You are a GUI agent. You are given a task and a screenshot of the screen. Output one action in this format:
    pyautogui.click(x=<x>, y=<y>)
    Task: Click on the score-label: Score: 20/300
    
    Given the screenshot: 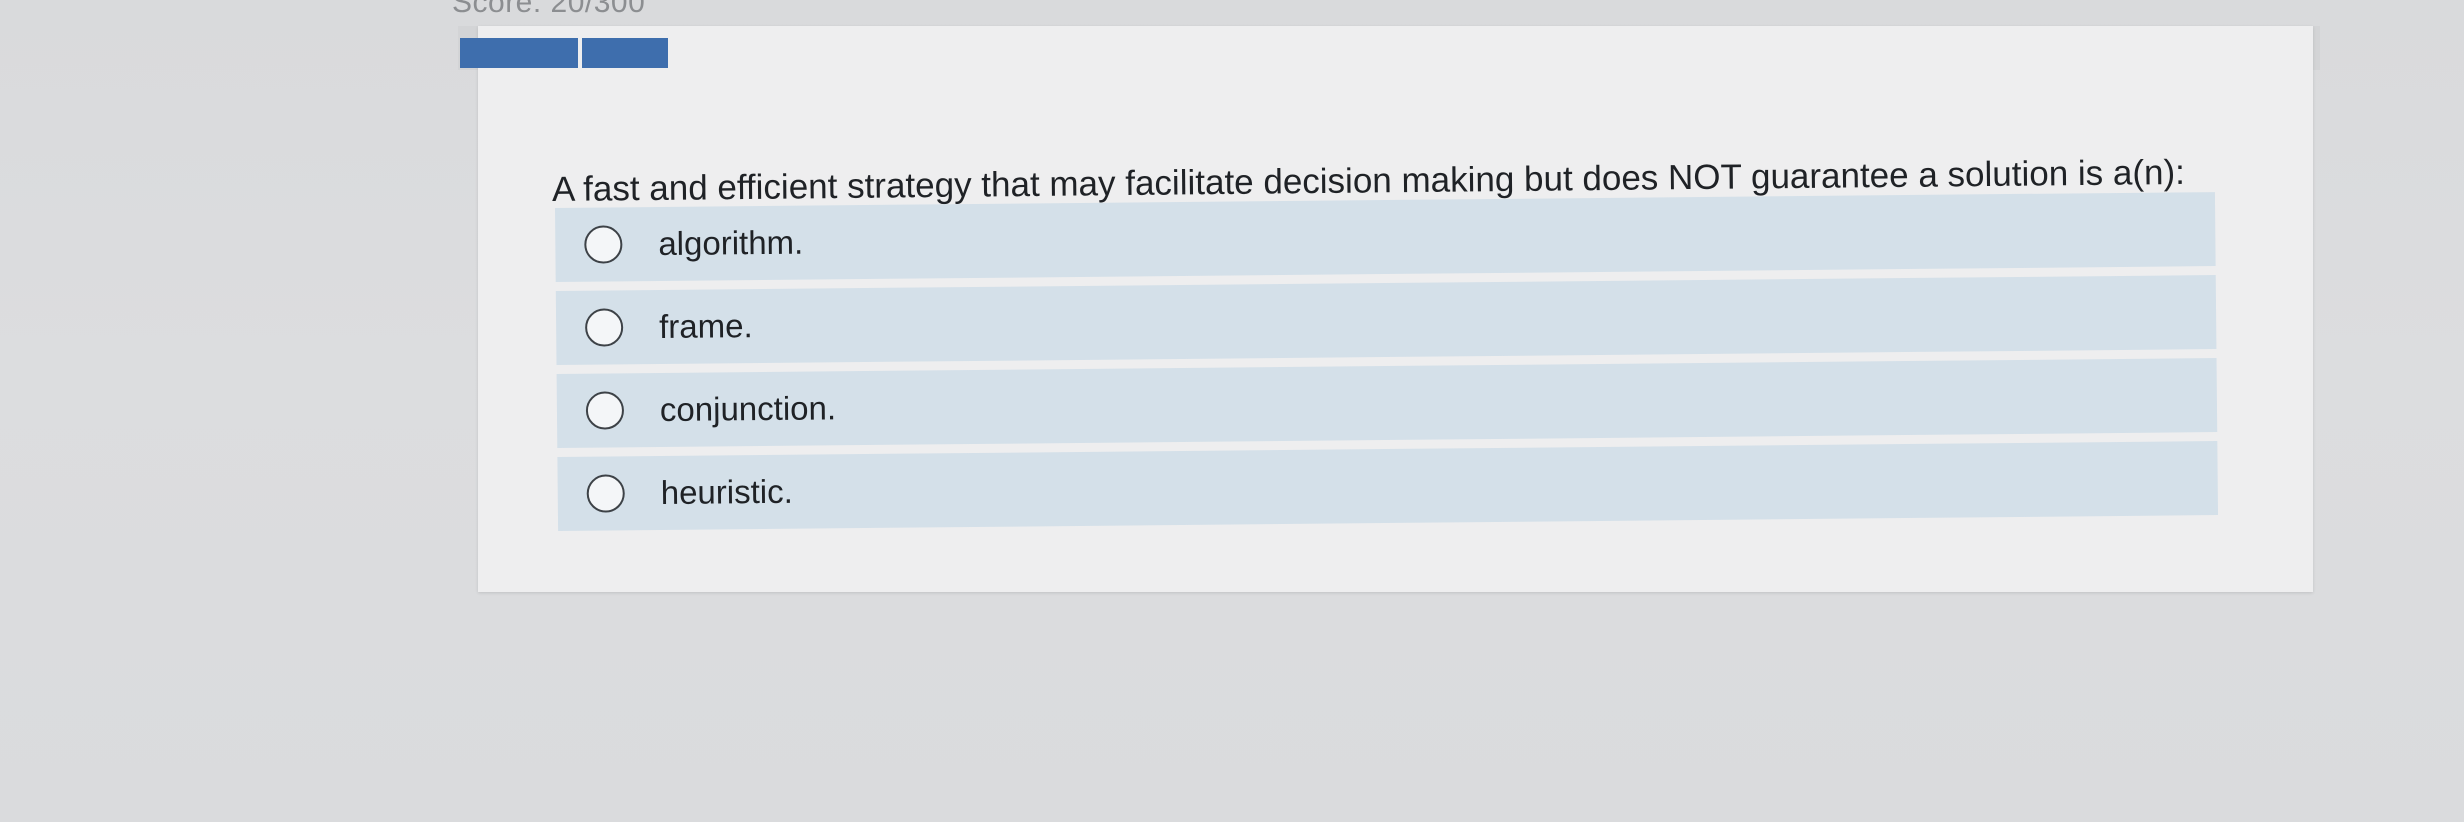 What is the action you would take?
    pyautogui.click(x=549, y=9)
    